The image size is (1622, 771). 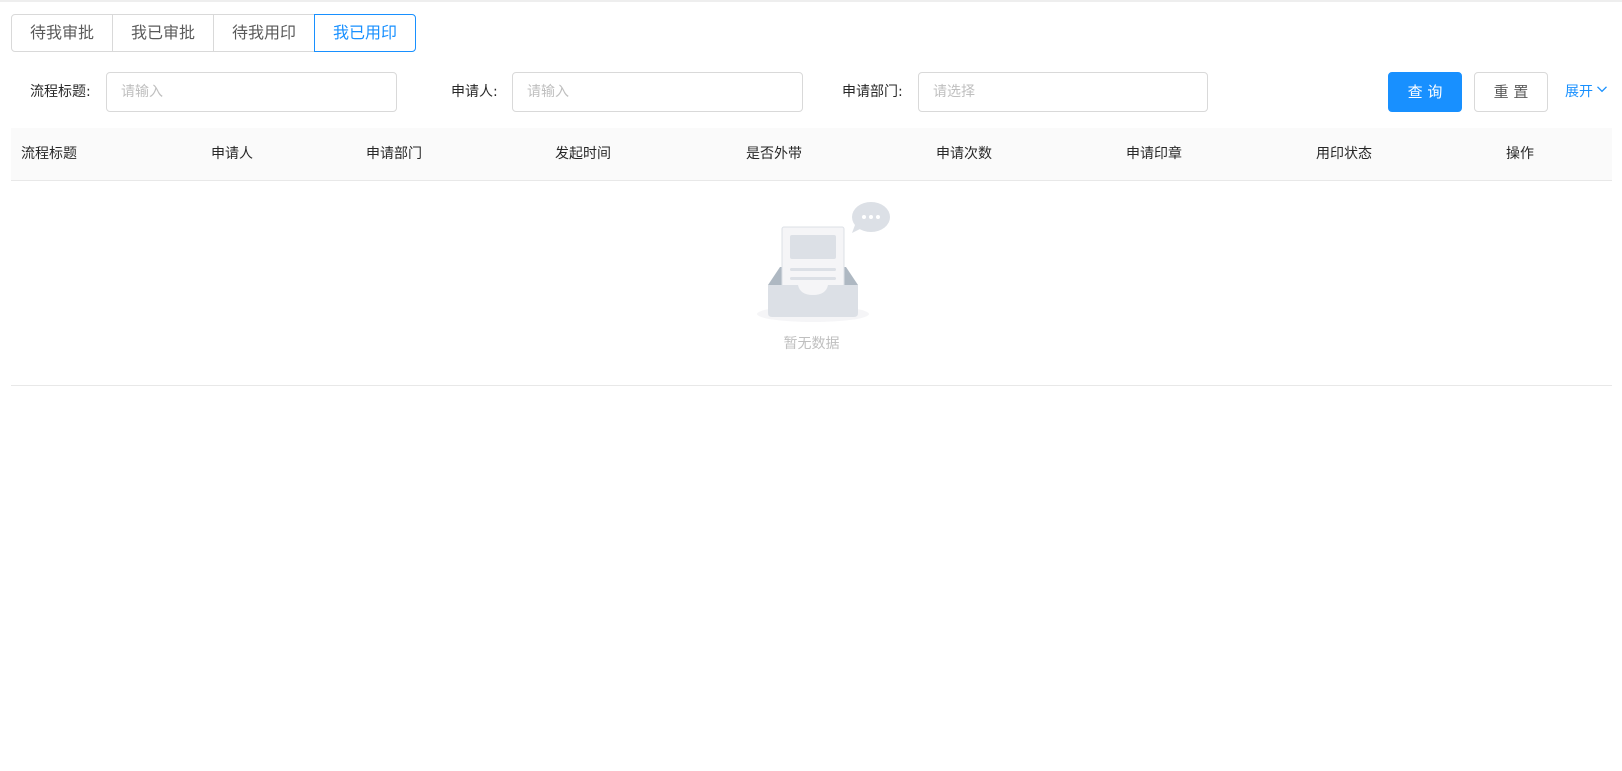 What do you see at coordinates (60, 92) in the screenshot?
I see `process-title-label: 流程标题:` at bounding box center [60, 92].